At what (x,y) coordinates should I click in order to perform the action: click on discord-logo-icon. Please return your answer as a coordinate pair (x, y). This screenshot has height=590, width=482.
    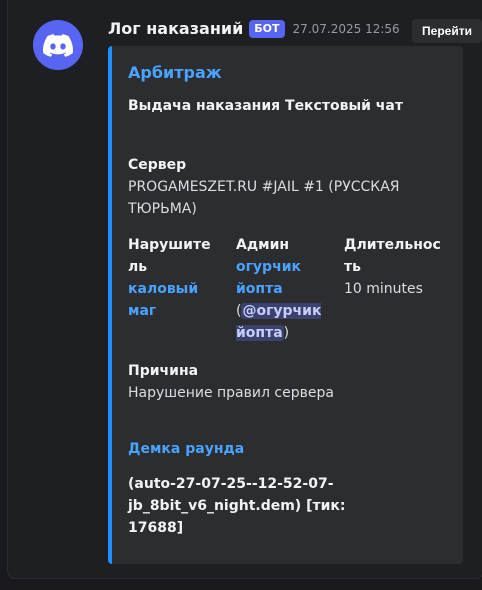
    Looking at the image, I should click on (58, 45).